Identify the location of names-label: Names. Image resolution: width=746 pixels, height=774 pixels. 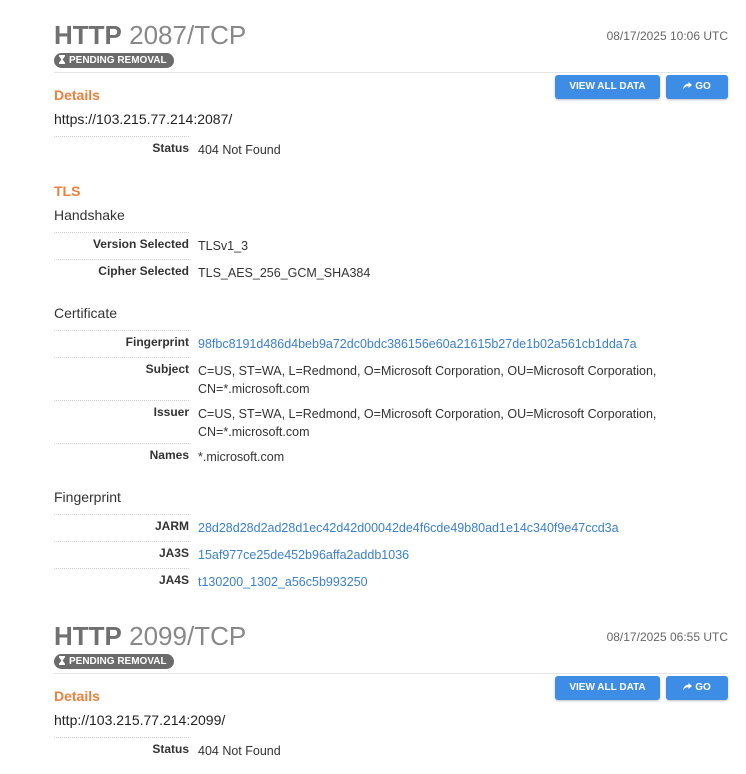
(169, 455).